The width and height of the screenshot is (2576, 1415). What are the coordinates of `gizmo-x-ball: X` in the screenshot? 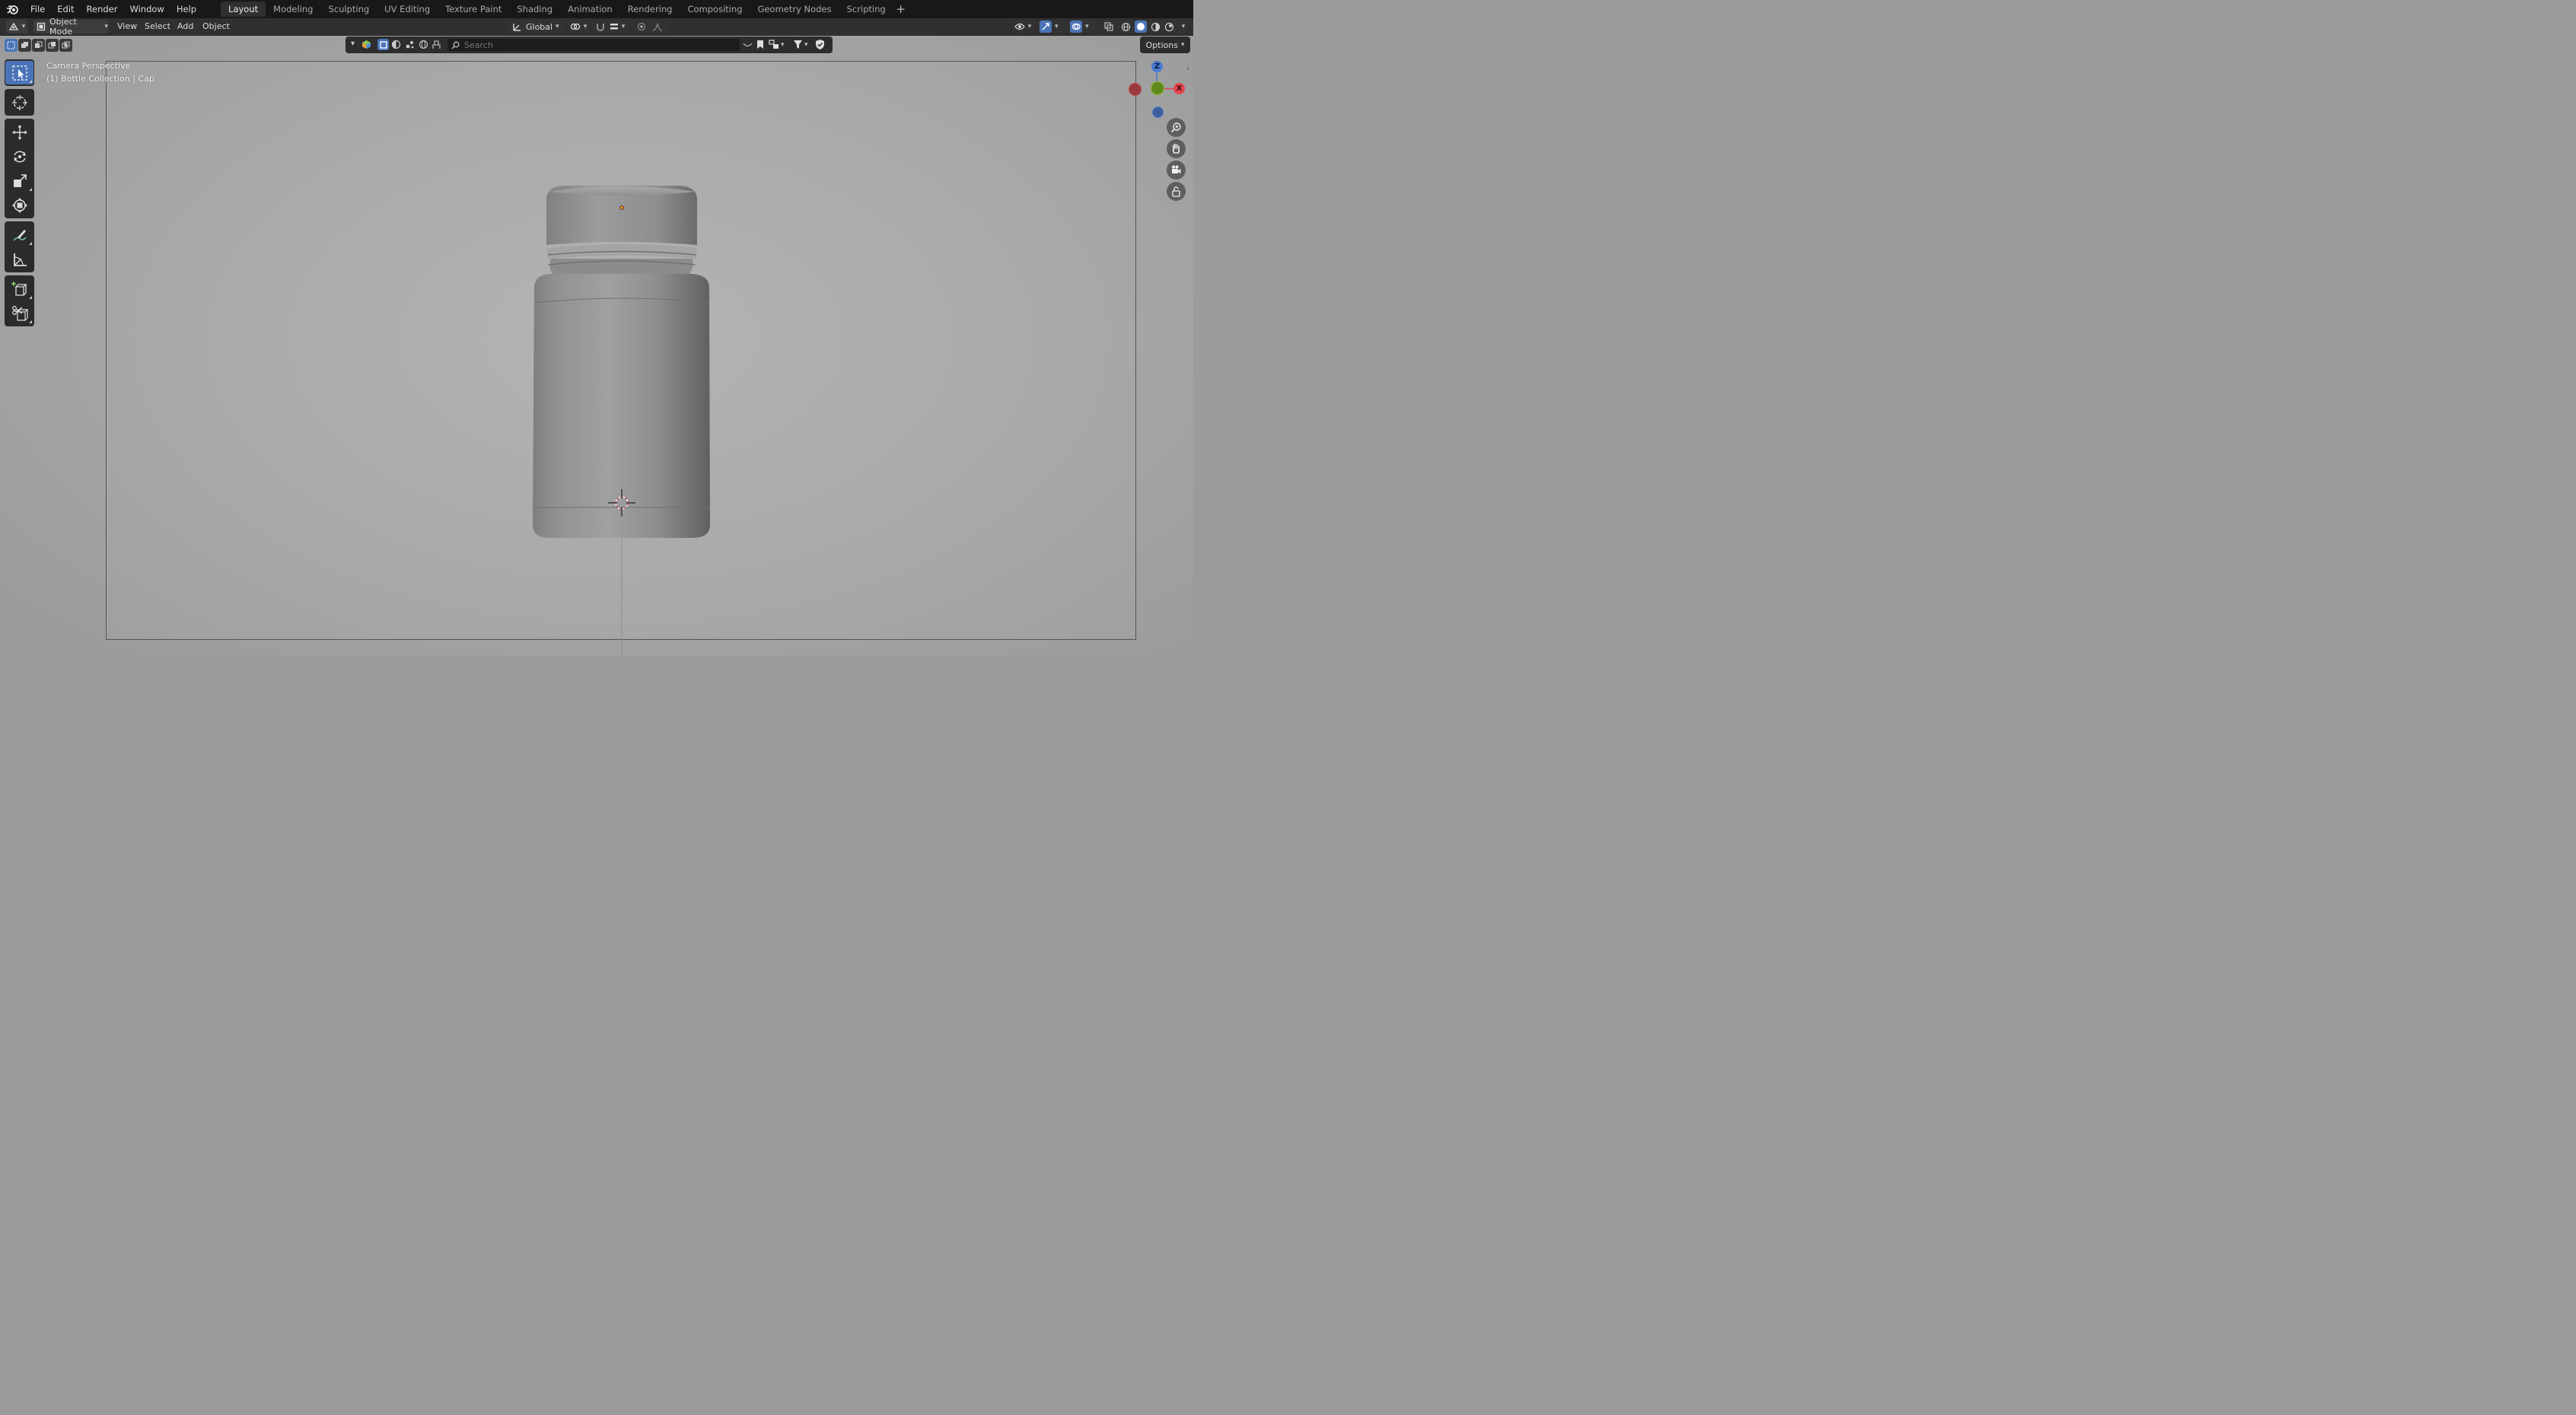 It's located at (1179, 88).